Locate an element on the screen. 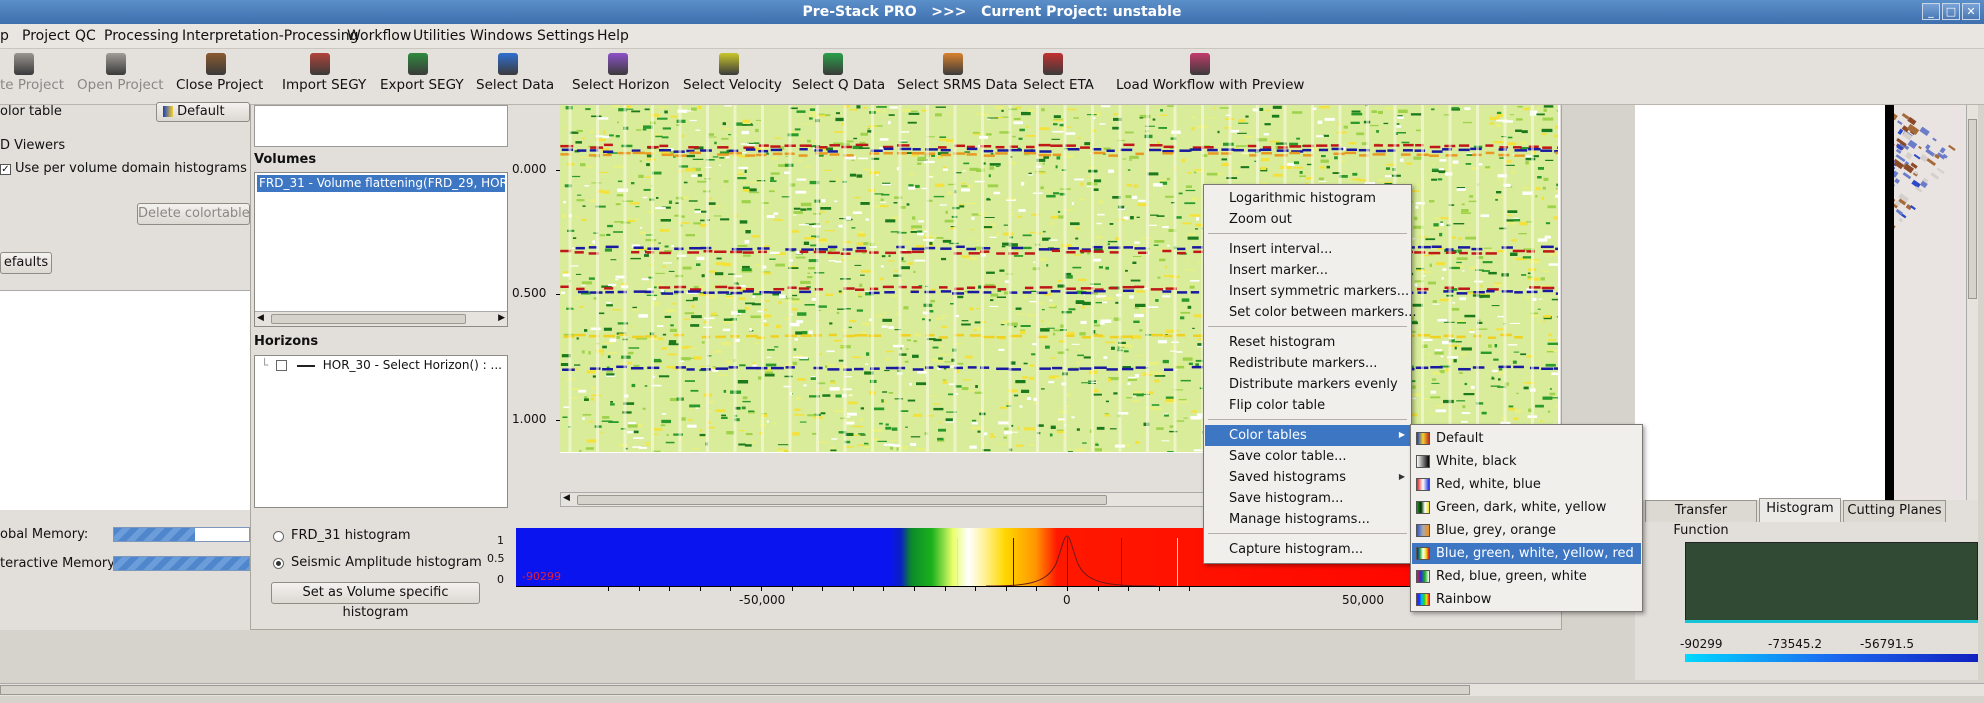 Image resolution: width=1984 pixels, height=703 pixels. context-menu-item: Reset histogram is located at coordinates (1307, 342).